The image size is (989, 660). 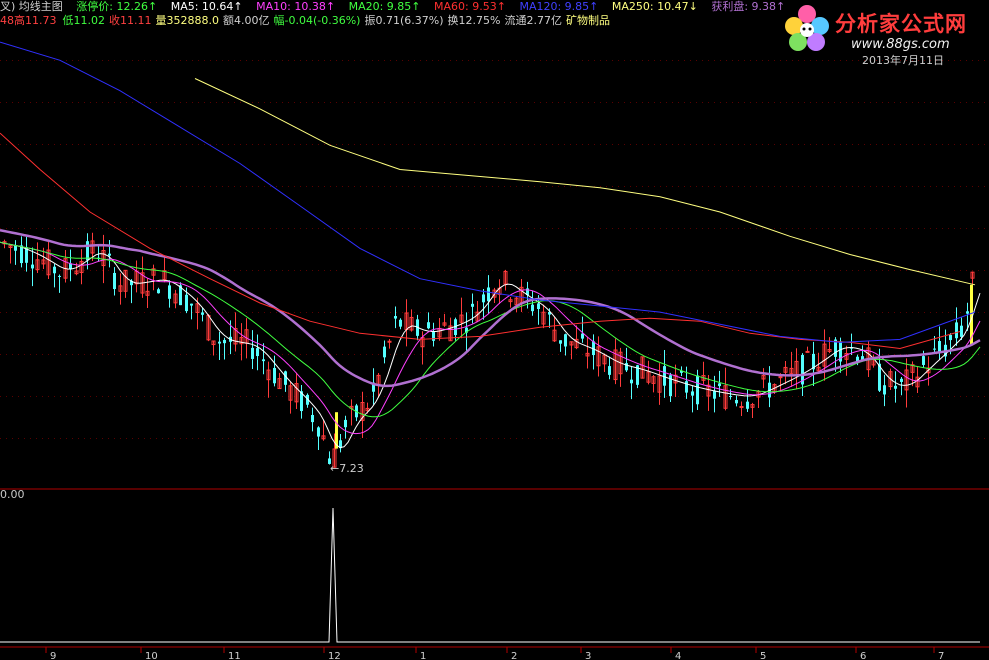 What do you see at coordinates (588, 20) in the screenshot?
I see `sector-name: 矿物制品` at bounding box center [588, 20].